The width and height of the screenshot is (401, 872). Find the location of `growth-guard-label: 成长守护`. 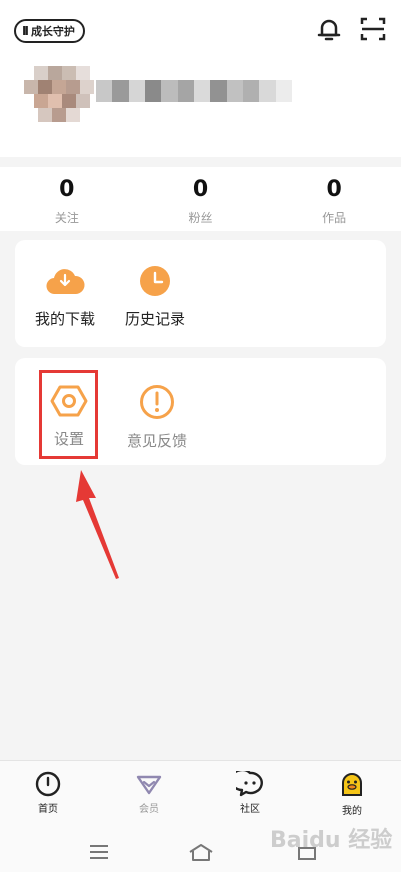

growth-guard-label: 成长守护 is located at coordinates (52, 31).